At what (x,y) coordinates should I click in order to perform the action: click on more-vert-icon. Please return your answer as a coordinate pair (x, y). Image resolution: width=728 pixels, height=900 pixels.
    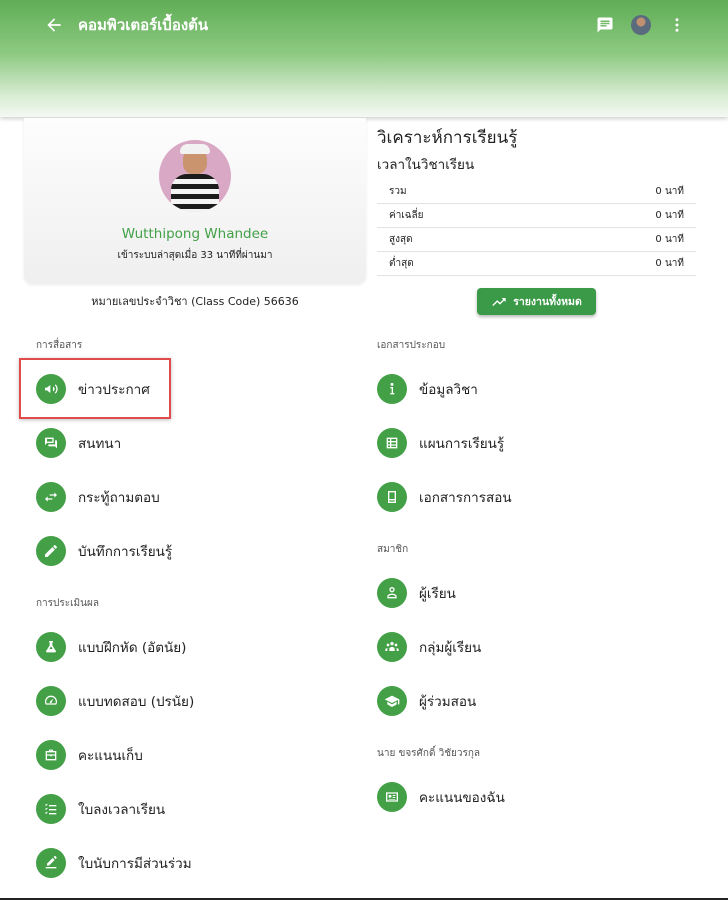
    Looking at the image, I should click on (677, 25).